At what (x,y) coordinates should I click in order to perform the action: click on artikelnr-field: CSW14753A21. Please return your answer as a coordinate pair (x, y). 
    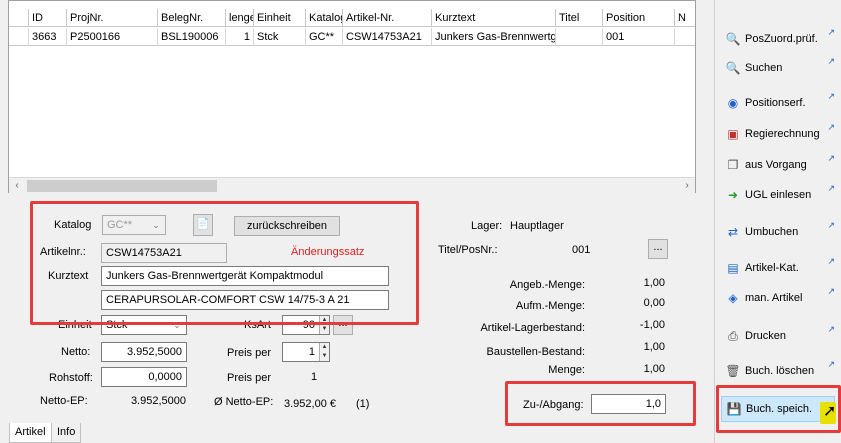
    Looking at the image, I should click on (164, 253).